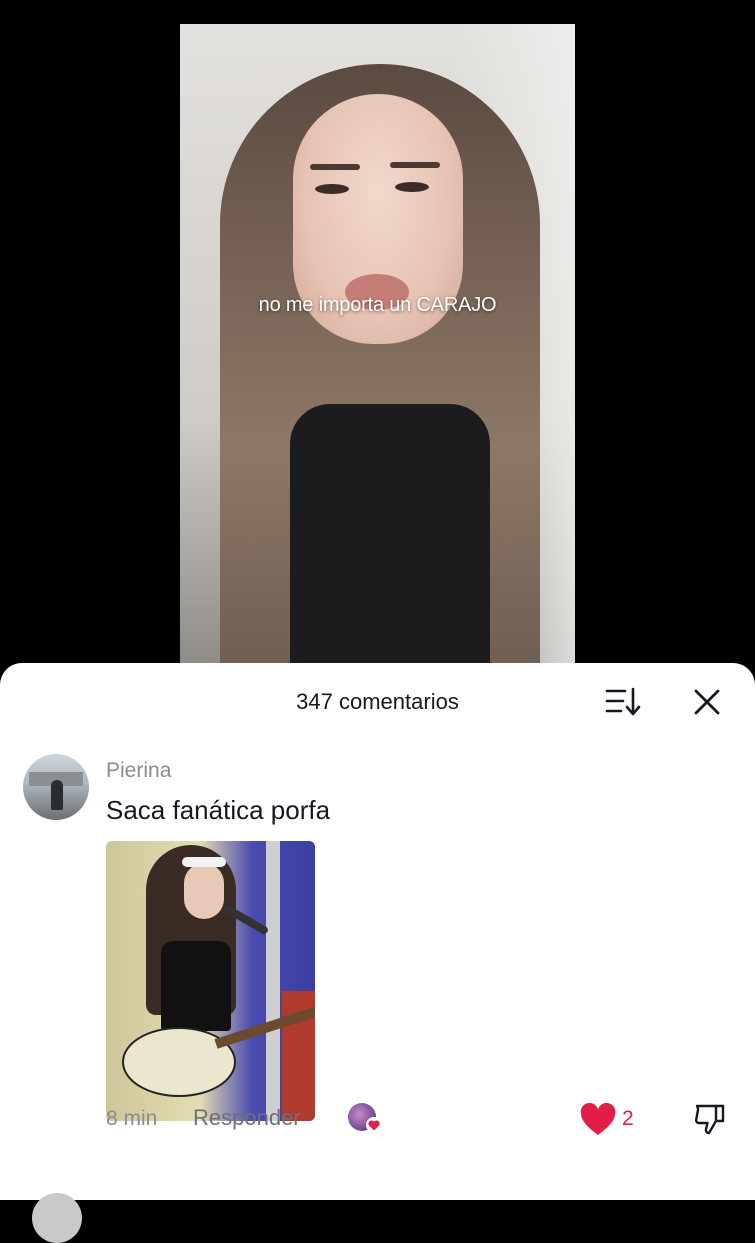 The image size is (755, 1243). I want to click on attachment-face, so click(204, 891).